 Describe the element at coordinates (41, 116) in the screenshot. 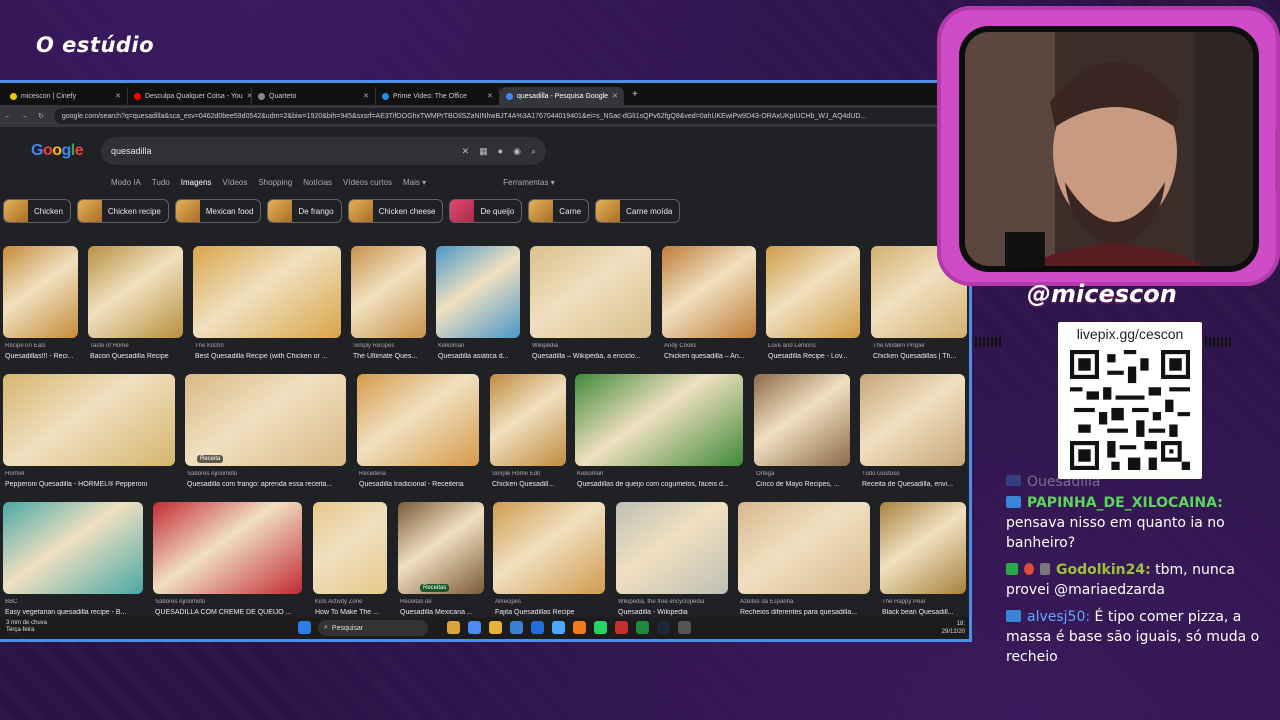

I see `reload-icon: ↻` at that location.